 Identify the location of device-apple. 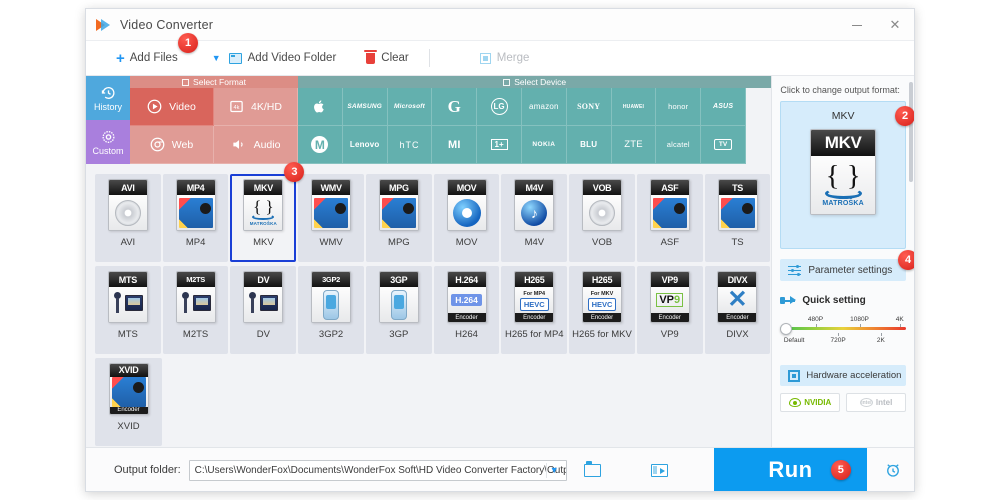
(320, 107).